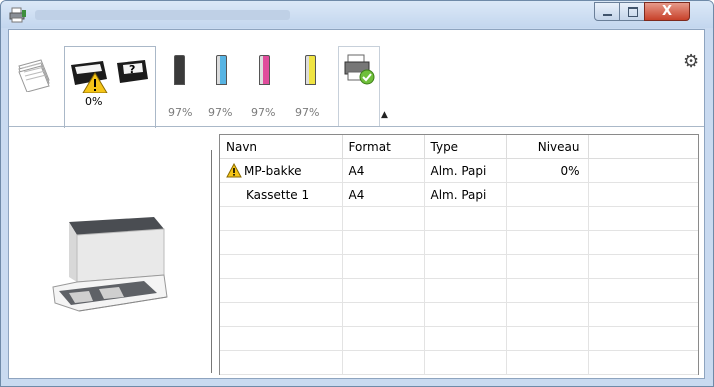 The image size is (714, 387). Describe the element at coordinates (162, 15) in the screenshot. I see `window-title` at that location.